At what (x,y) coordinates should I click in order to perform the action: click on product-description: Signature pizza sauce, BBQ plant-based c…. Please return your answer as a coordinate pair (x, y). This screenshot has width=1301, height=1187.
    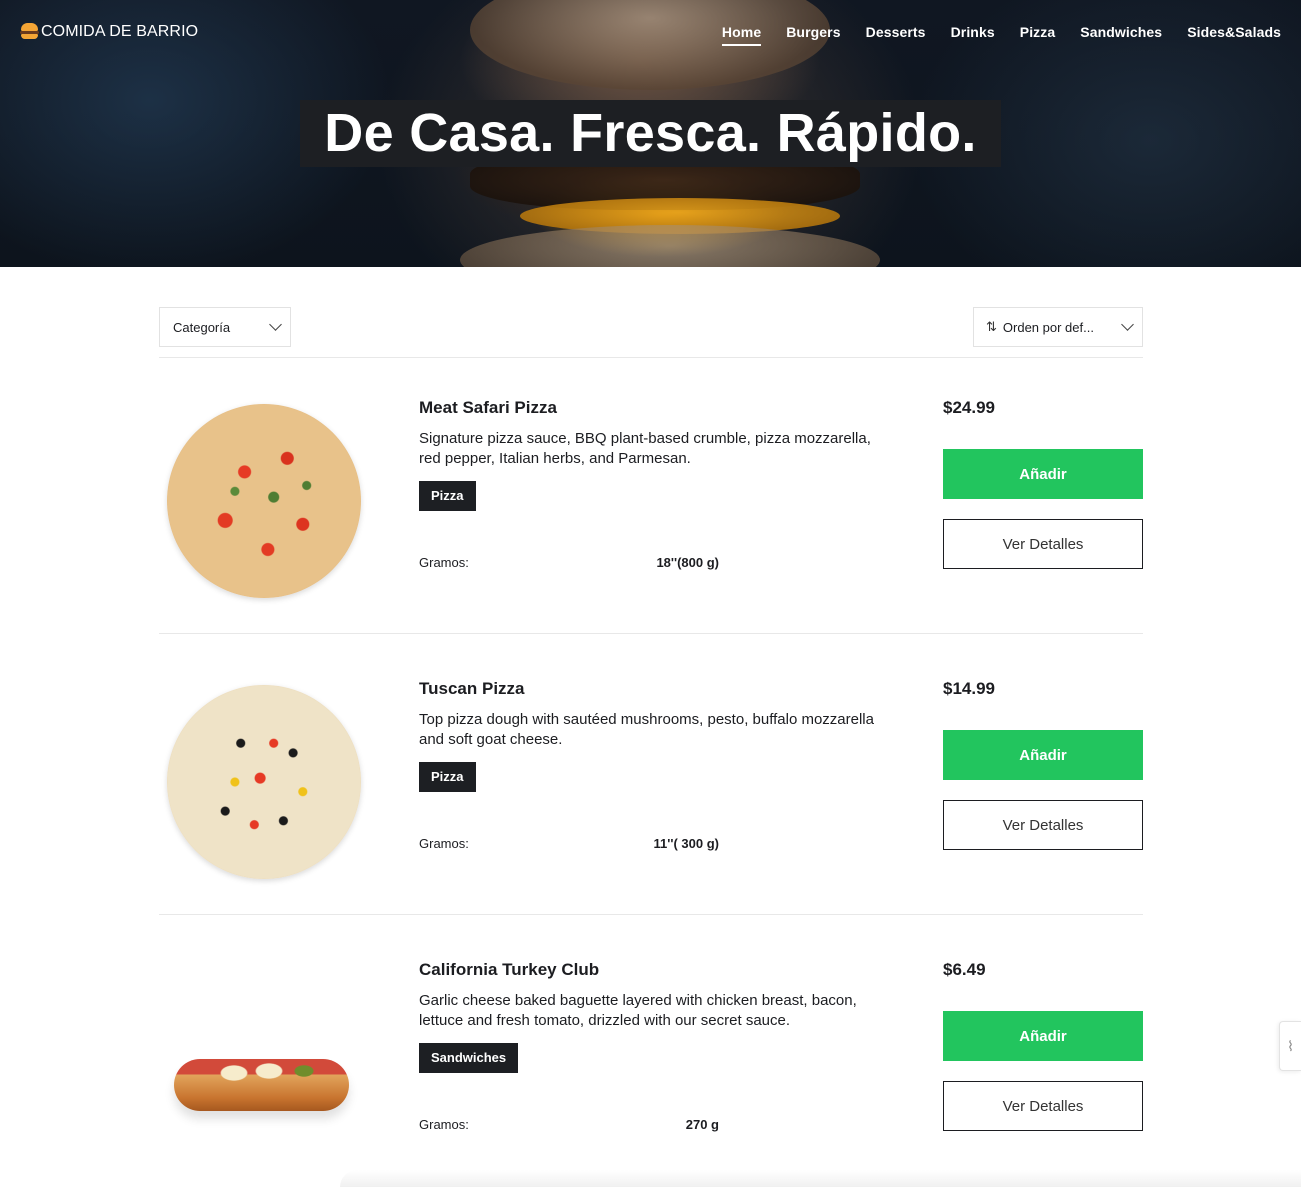
    Looking at the image, I should click on (645, 448).